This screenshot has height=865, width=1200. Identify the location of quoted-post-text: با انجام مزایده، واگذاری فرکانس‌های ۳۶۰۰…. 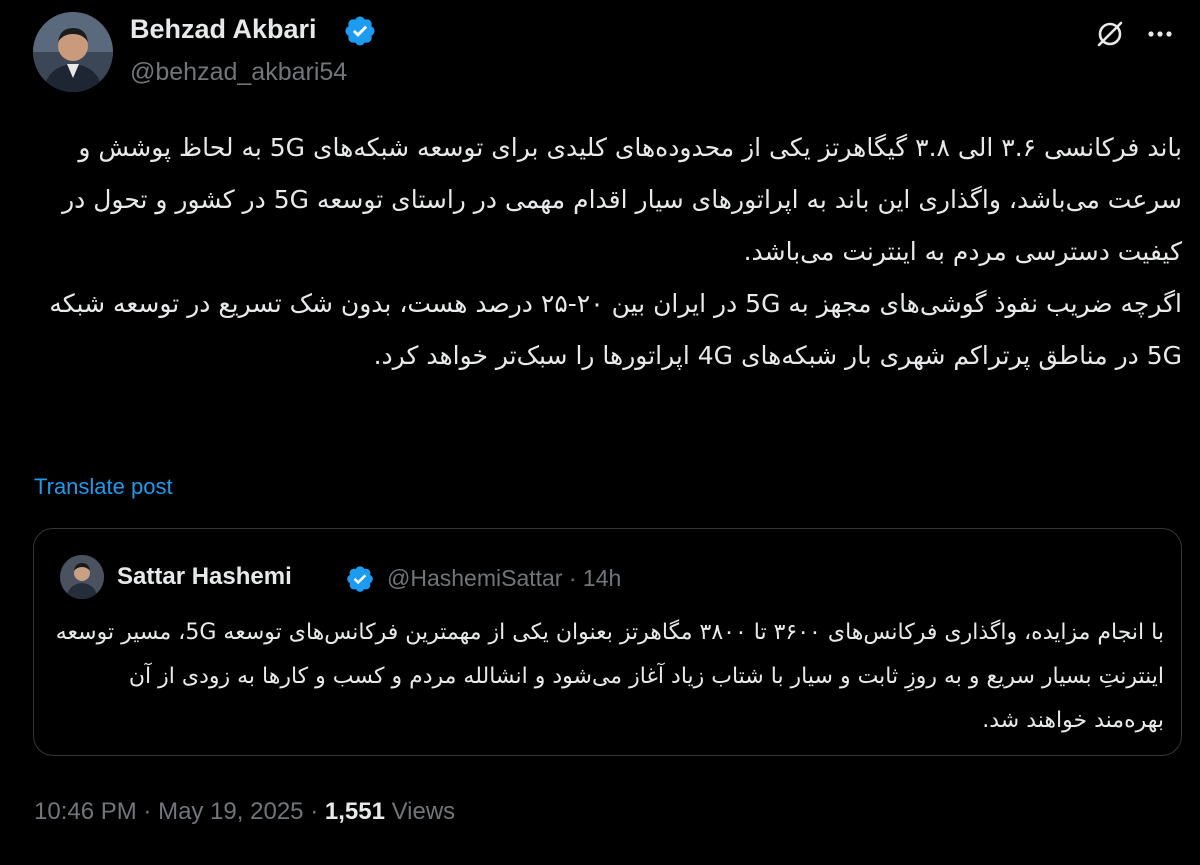
(609, 676).